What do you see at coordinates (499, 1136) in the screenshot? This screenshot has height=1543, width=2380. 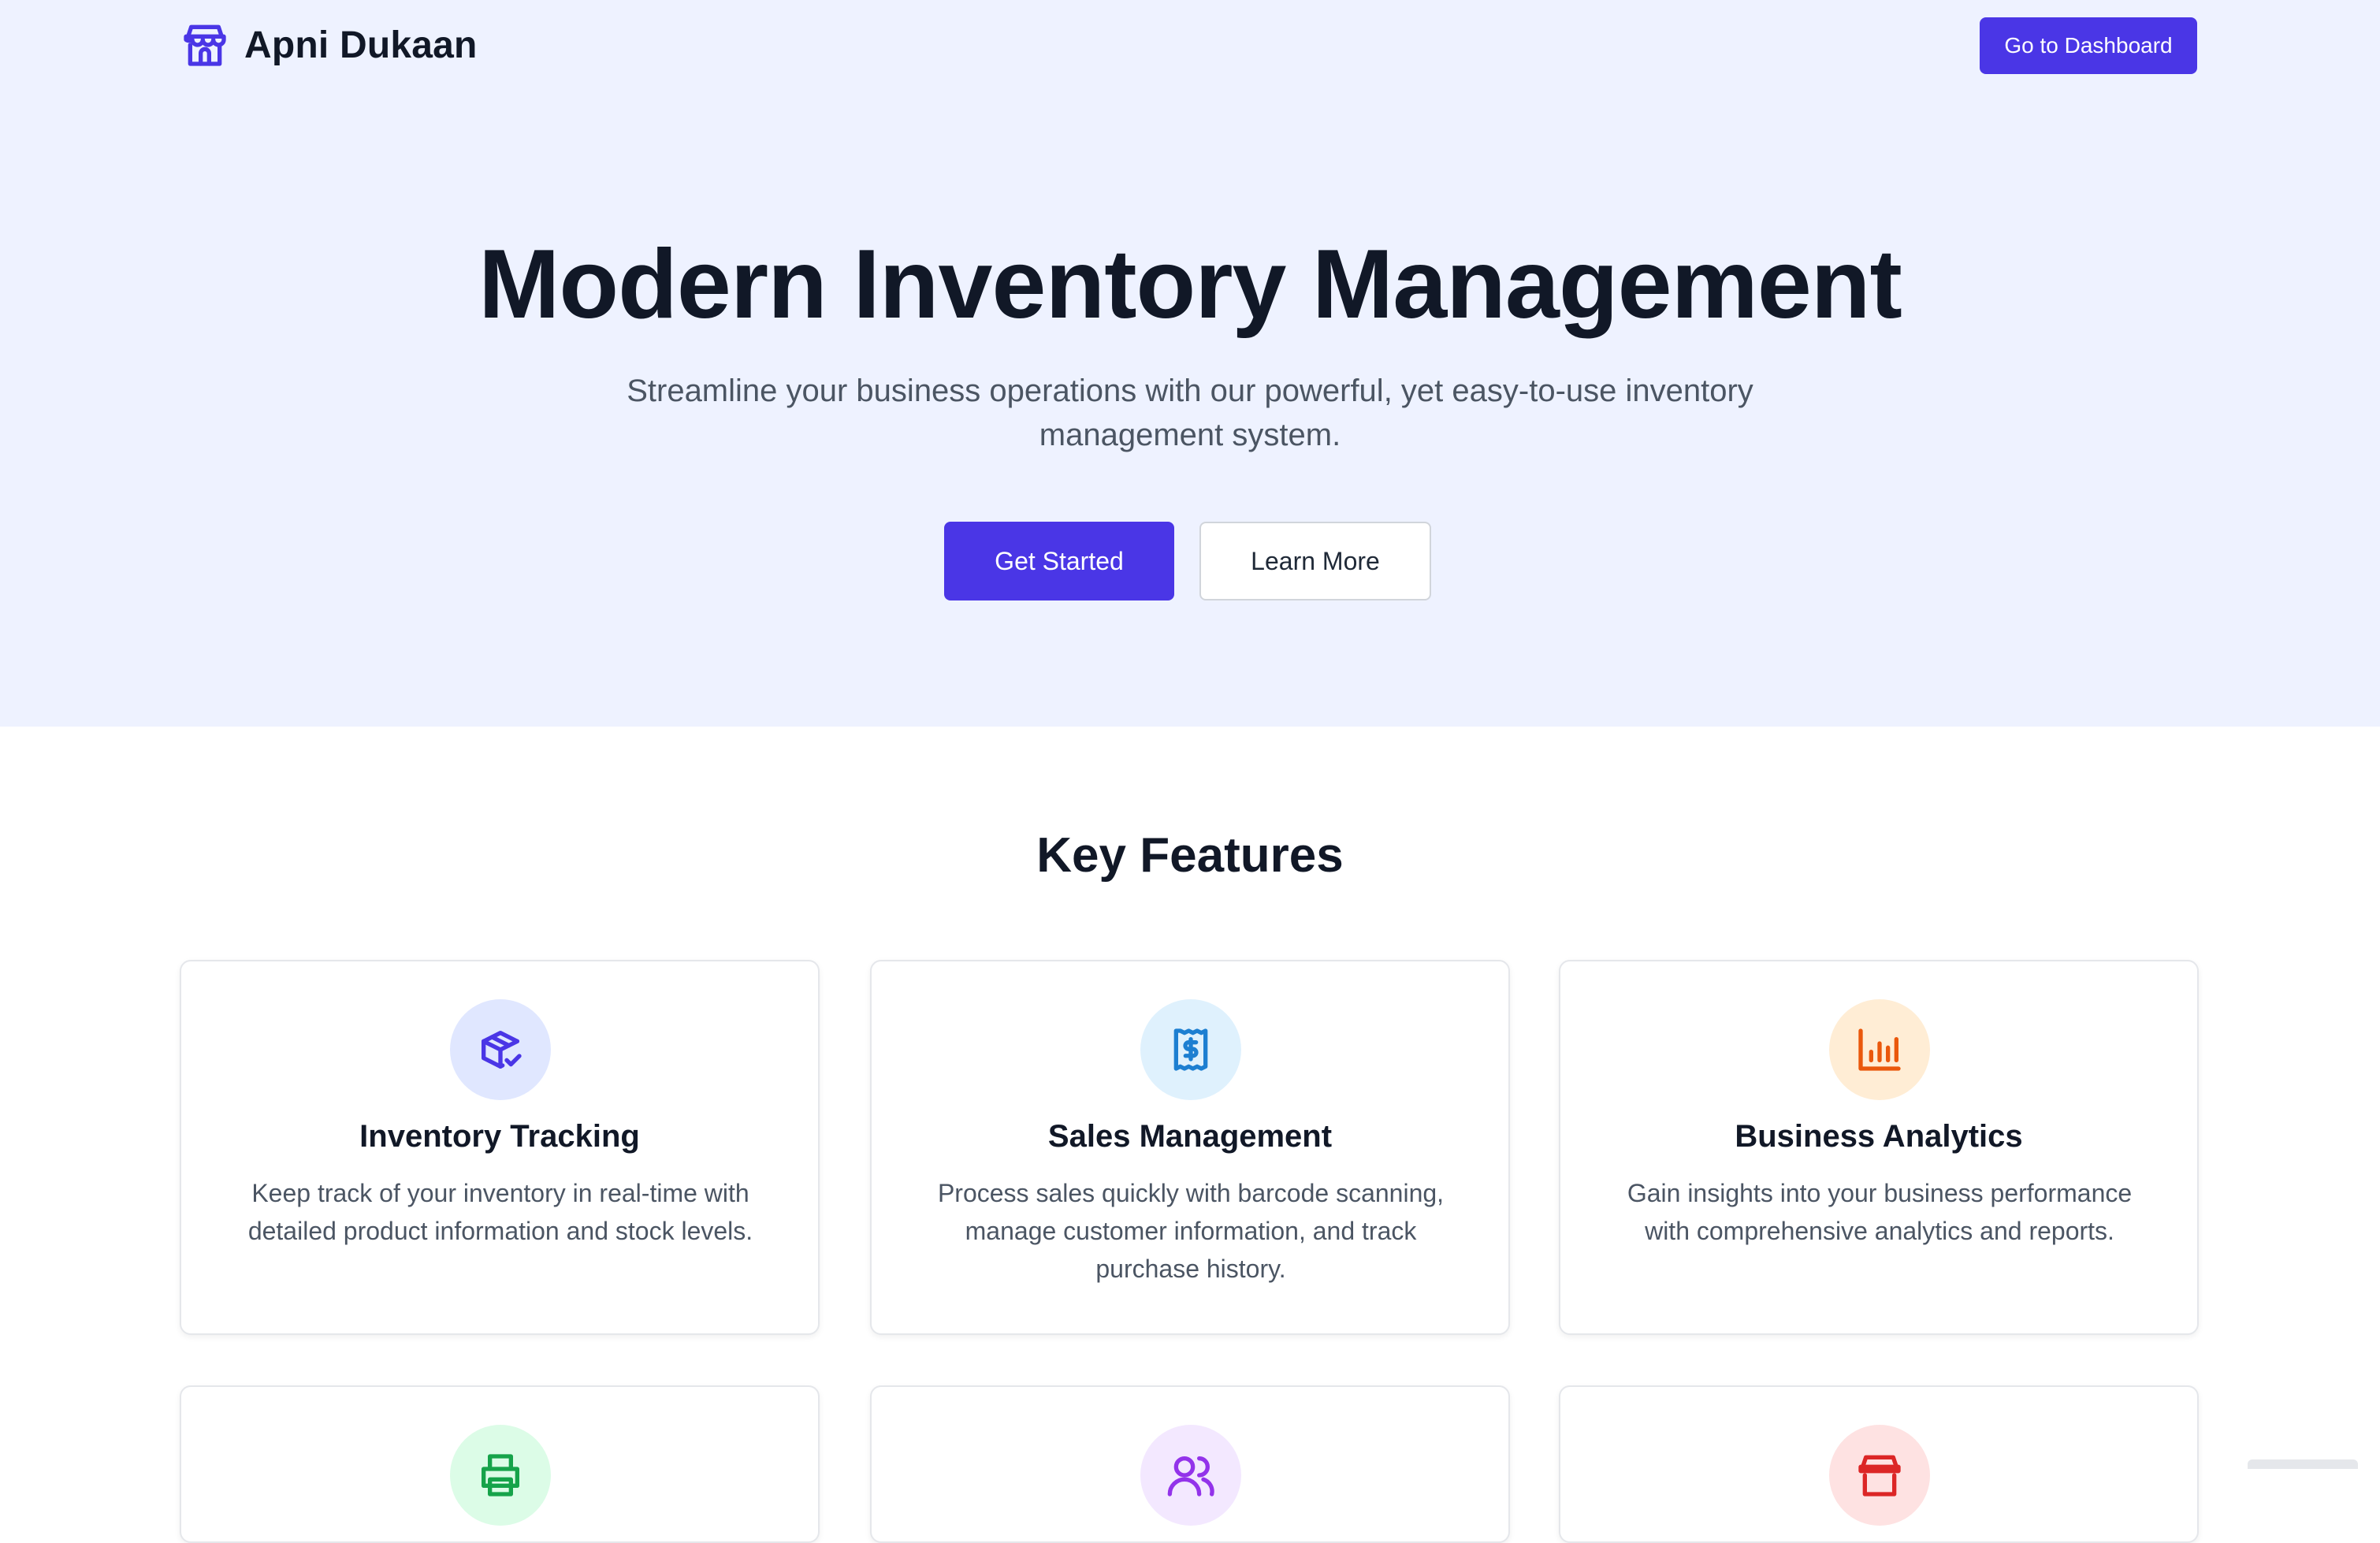 I see `feature-title: Inventory Tracking` at bounding box center [499, 1136].